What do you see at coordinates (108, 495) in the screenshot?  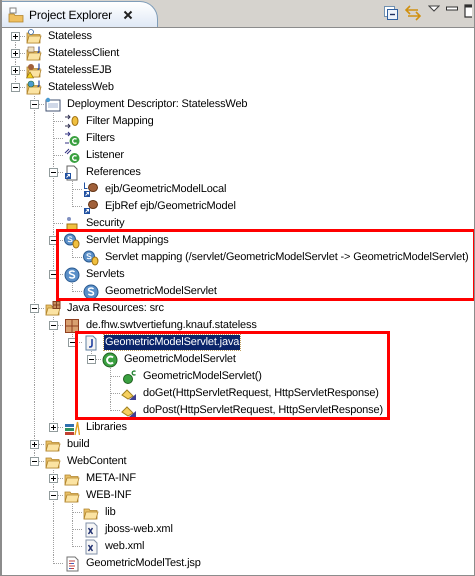 I see `tree-item: WEB-INF` at bounding box center [108, 495].